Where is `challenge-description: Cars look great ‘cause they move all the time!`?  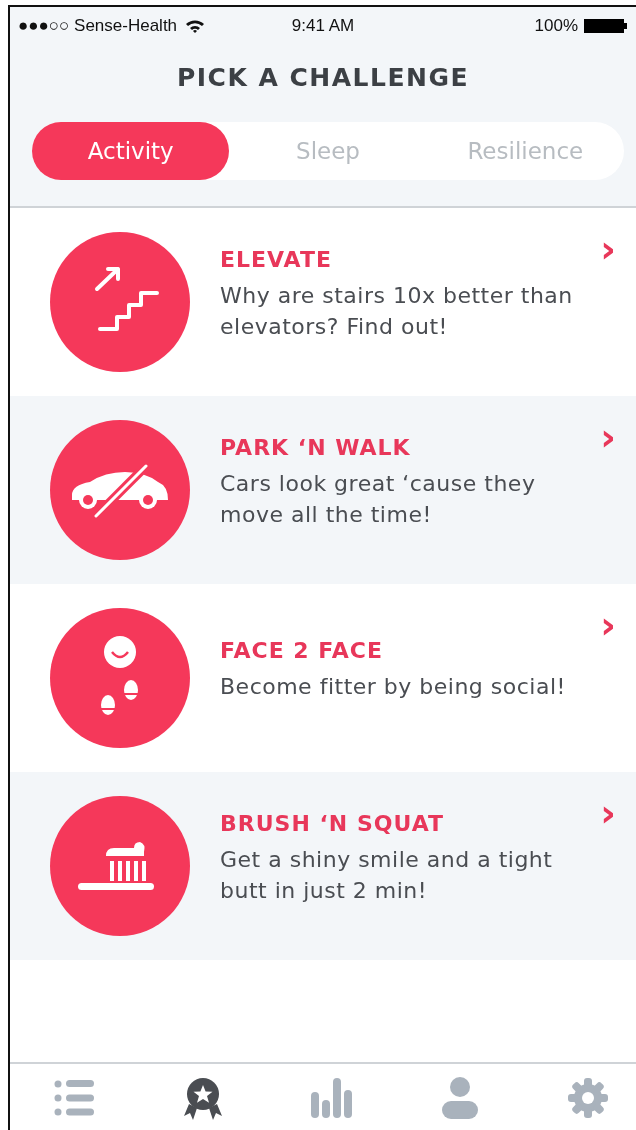 challenge-description: Cars look great ‘cause they move all the time! is located at coordinates (378, 499).